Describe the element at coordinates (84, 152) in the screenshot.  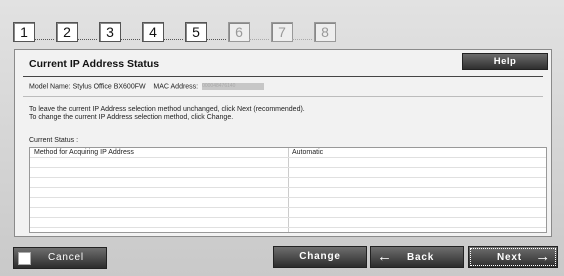
I see `status-item: Method for Acquiring IP Address` at that location.